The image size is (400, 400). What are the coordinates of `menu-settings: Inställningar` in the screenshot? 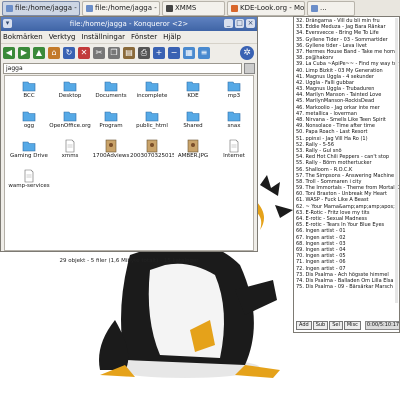 It's located at (104, 37).